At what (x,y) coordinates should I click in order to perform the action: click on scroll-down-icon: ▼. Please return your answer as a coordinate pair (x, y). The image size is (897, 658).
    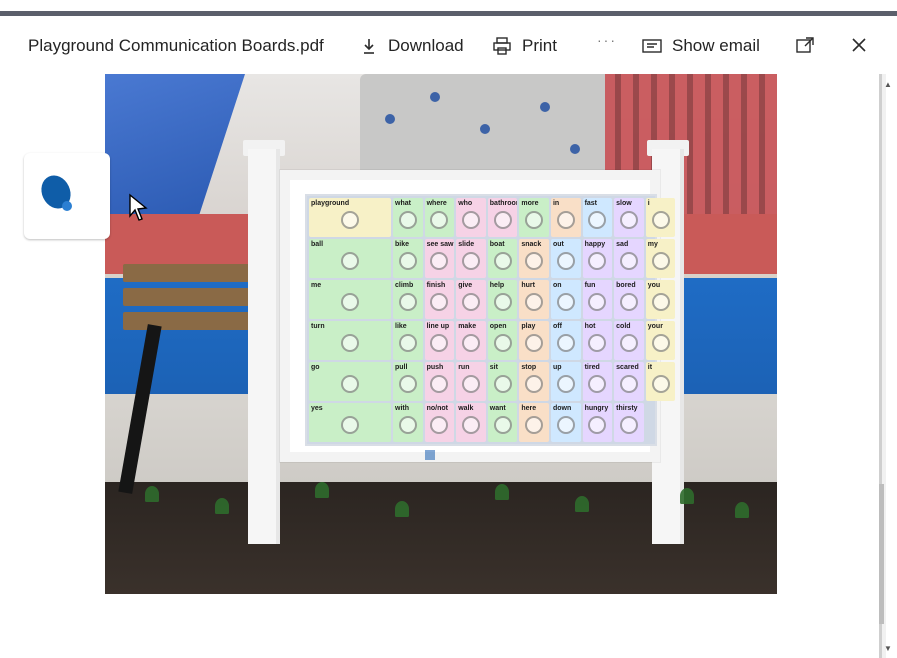
    Looking at the image, I should click on (888, 648).